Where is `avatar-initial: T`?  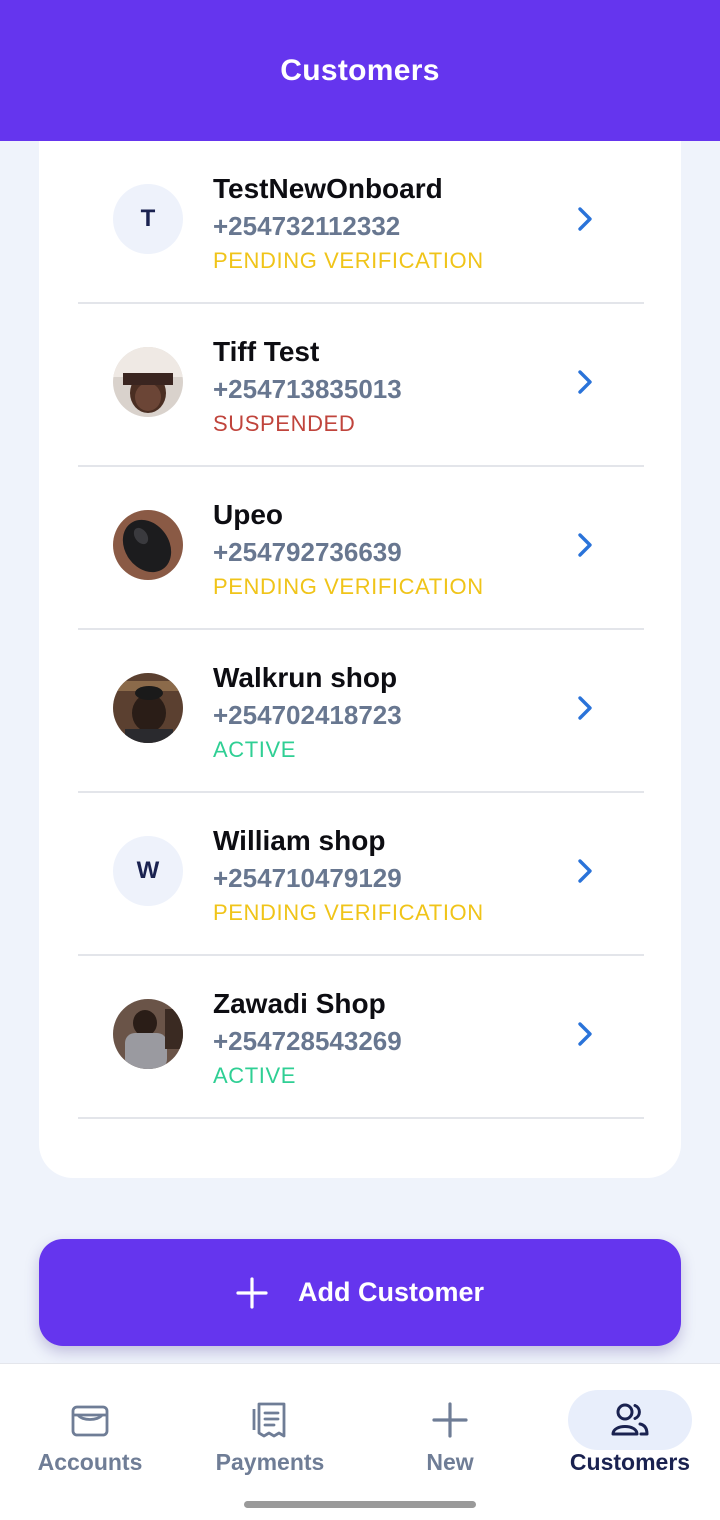
avatar-initial: T is located at coordinates (148, 218).